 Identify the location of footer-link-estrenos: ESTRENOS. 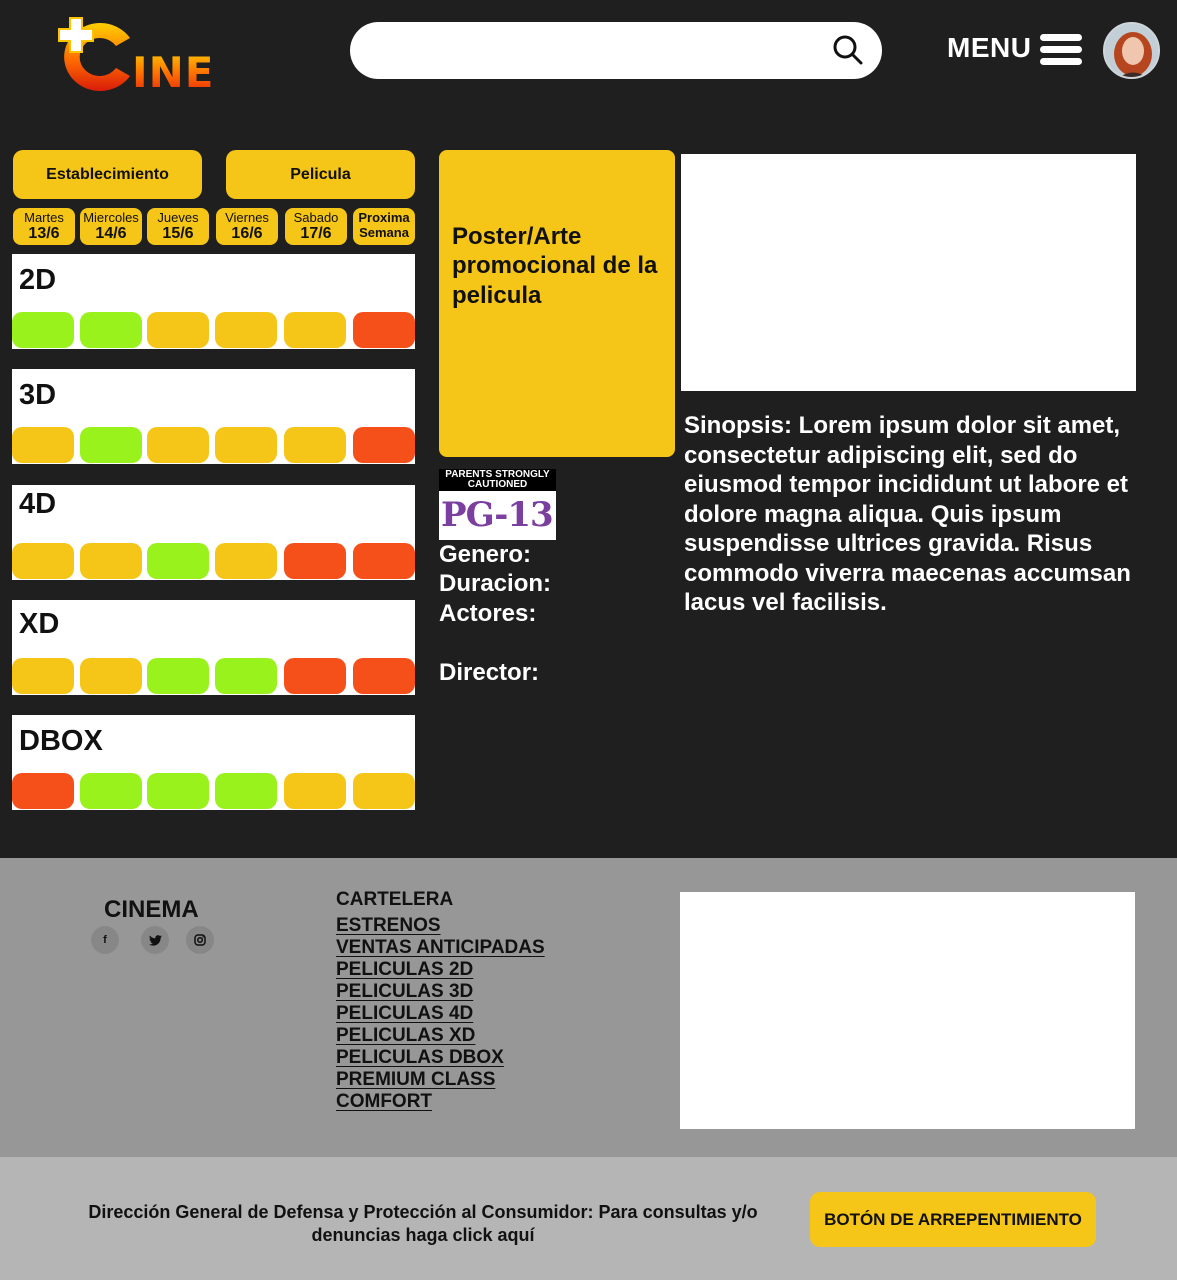
(388, 926).